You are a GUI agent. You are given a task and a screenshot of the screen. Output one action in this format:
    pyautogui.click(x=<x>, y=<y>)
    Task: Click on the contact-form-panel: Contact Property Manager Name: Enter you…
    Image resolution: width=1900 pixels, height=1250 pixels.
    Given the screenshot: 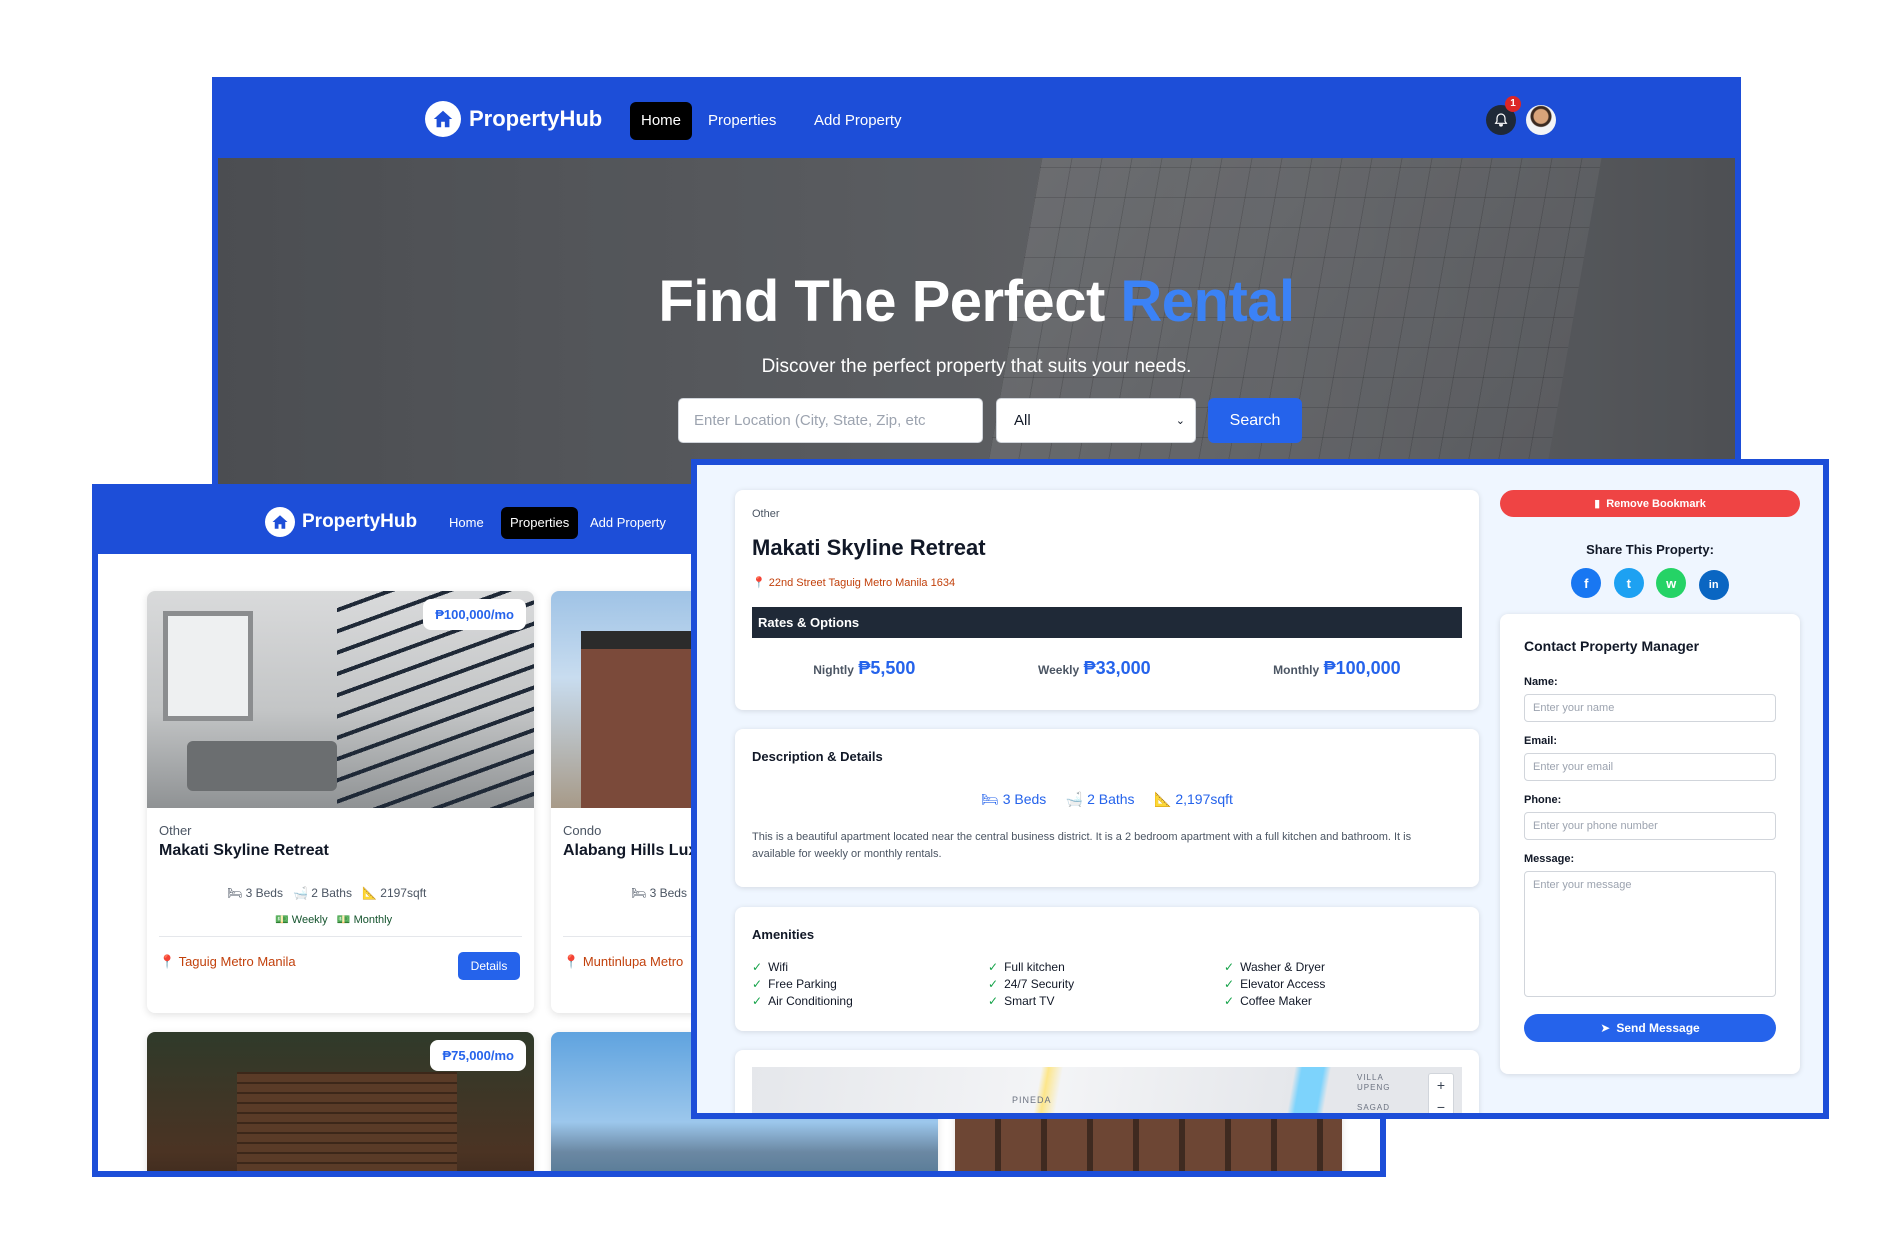 What is the action you would take?
    pyautogui.click(x=1650, y=844)
    